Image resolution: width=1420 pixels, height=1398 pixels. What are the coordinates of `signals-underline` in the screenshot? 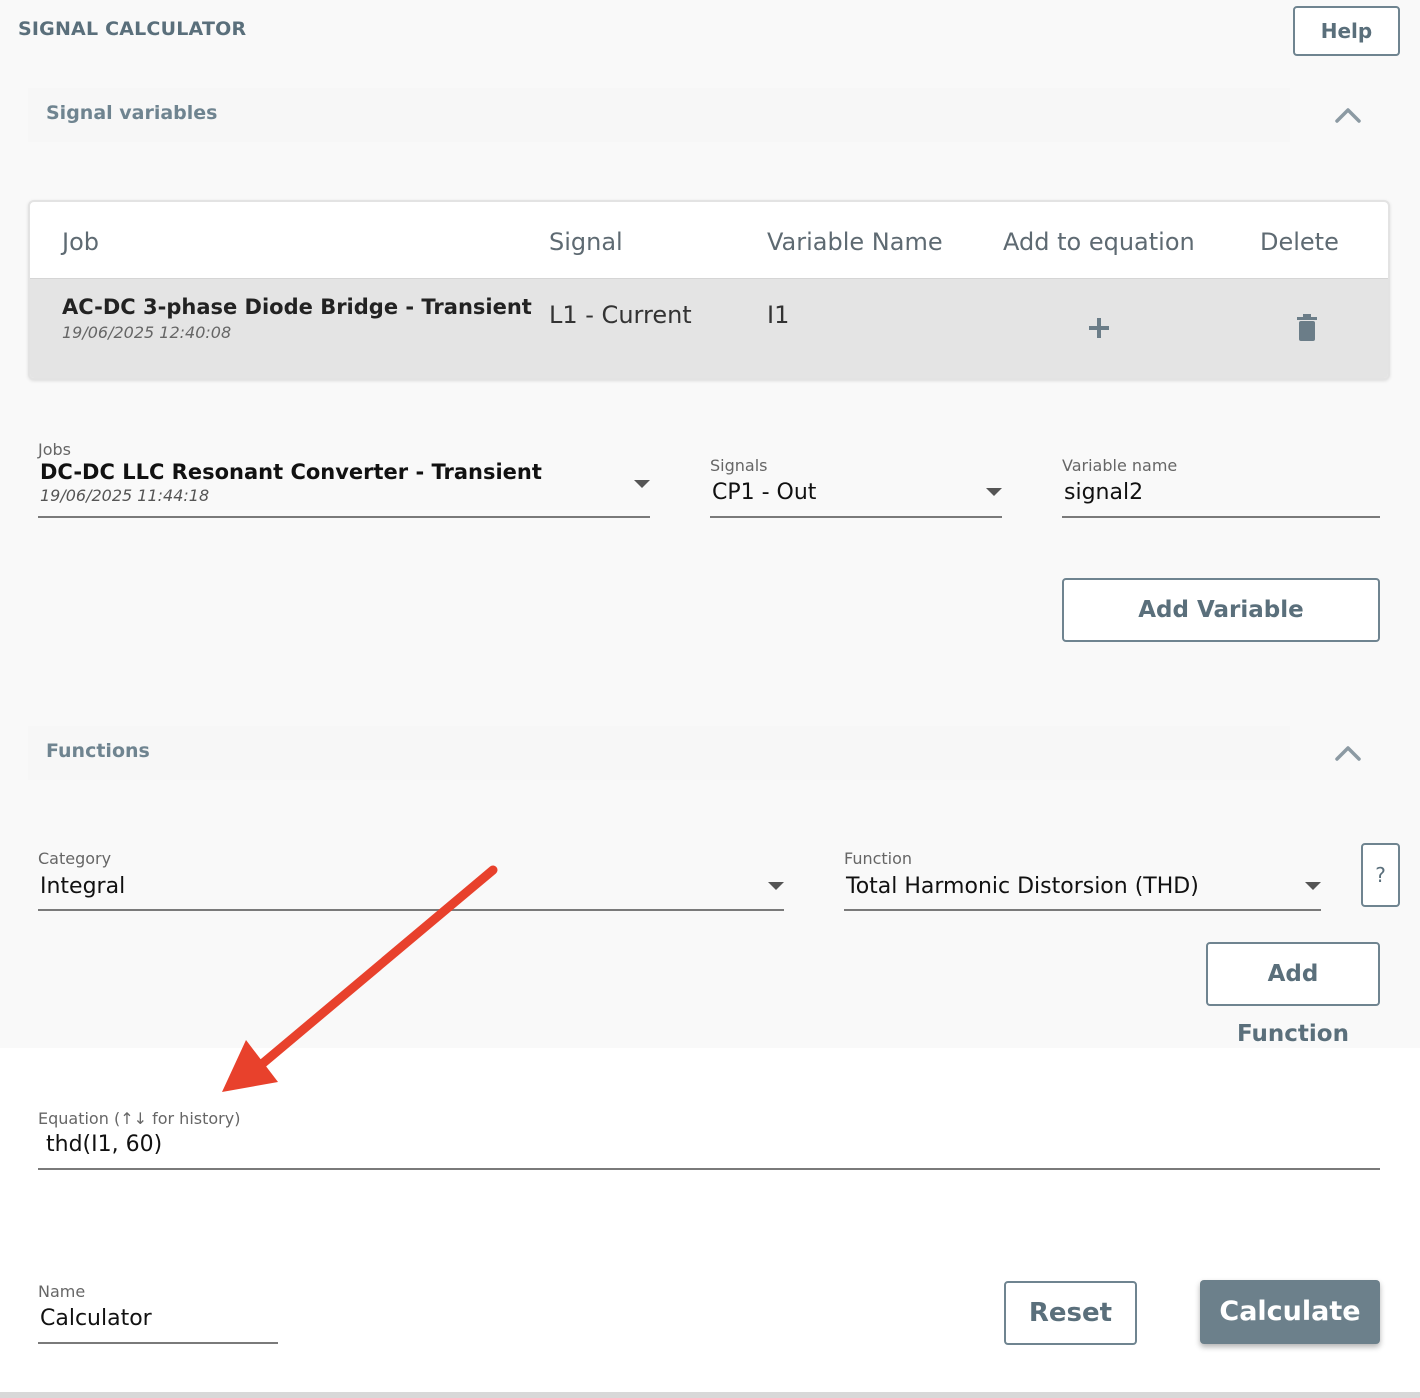 It's located at (856, 517).